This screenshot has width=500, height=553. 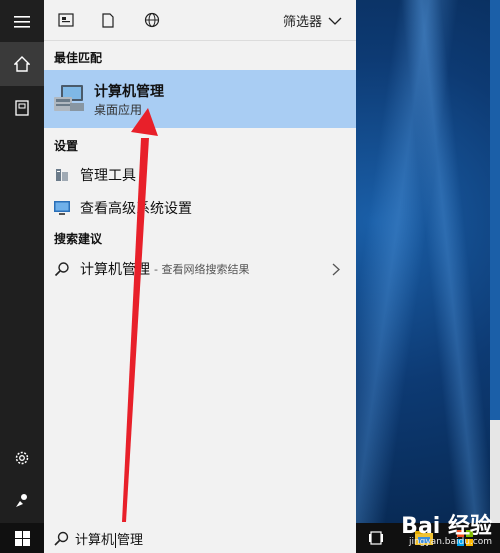 What do you see at coordinates (200, 99) in the screenshot?
I see `best-match-result: 计算机管理 桌面应用` at bounding box center [200, 99].